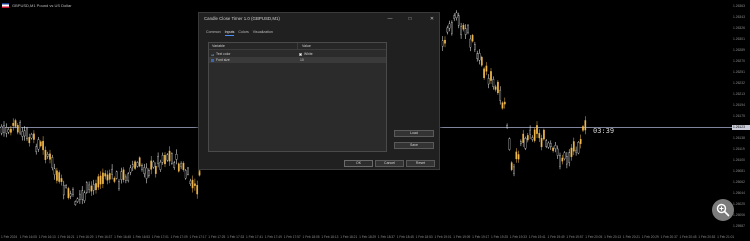  What do you see at coordinates (300, 54) in the screenshot?
I see `color-swatch` at bounding box center [300, 54].